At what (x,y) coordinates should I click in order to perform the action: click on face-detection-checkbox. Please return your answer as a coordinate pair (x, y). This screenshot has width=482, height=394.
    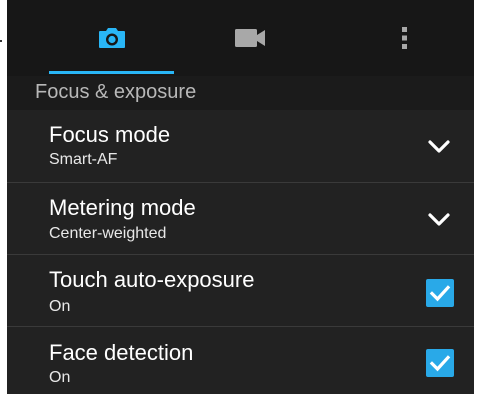
    Looking at the image, I should click on (440, 363).